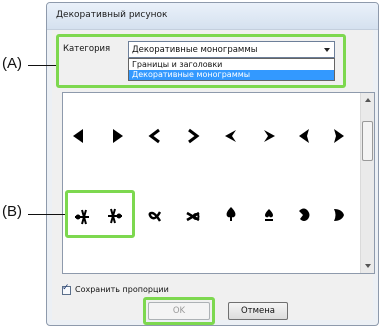 The image size is (383, 328). What do you see at coordinates (201, 61) in the screenshot?
I see `highlight-category-area` at bounding box center [201, 61].